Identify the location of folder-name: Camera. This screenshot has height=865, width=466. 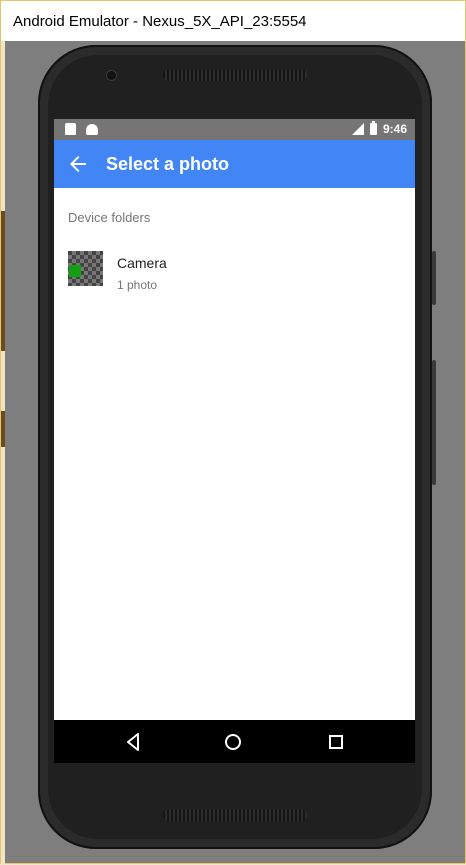
(142, 263).